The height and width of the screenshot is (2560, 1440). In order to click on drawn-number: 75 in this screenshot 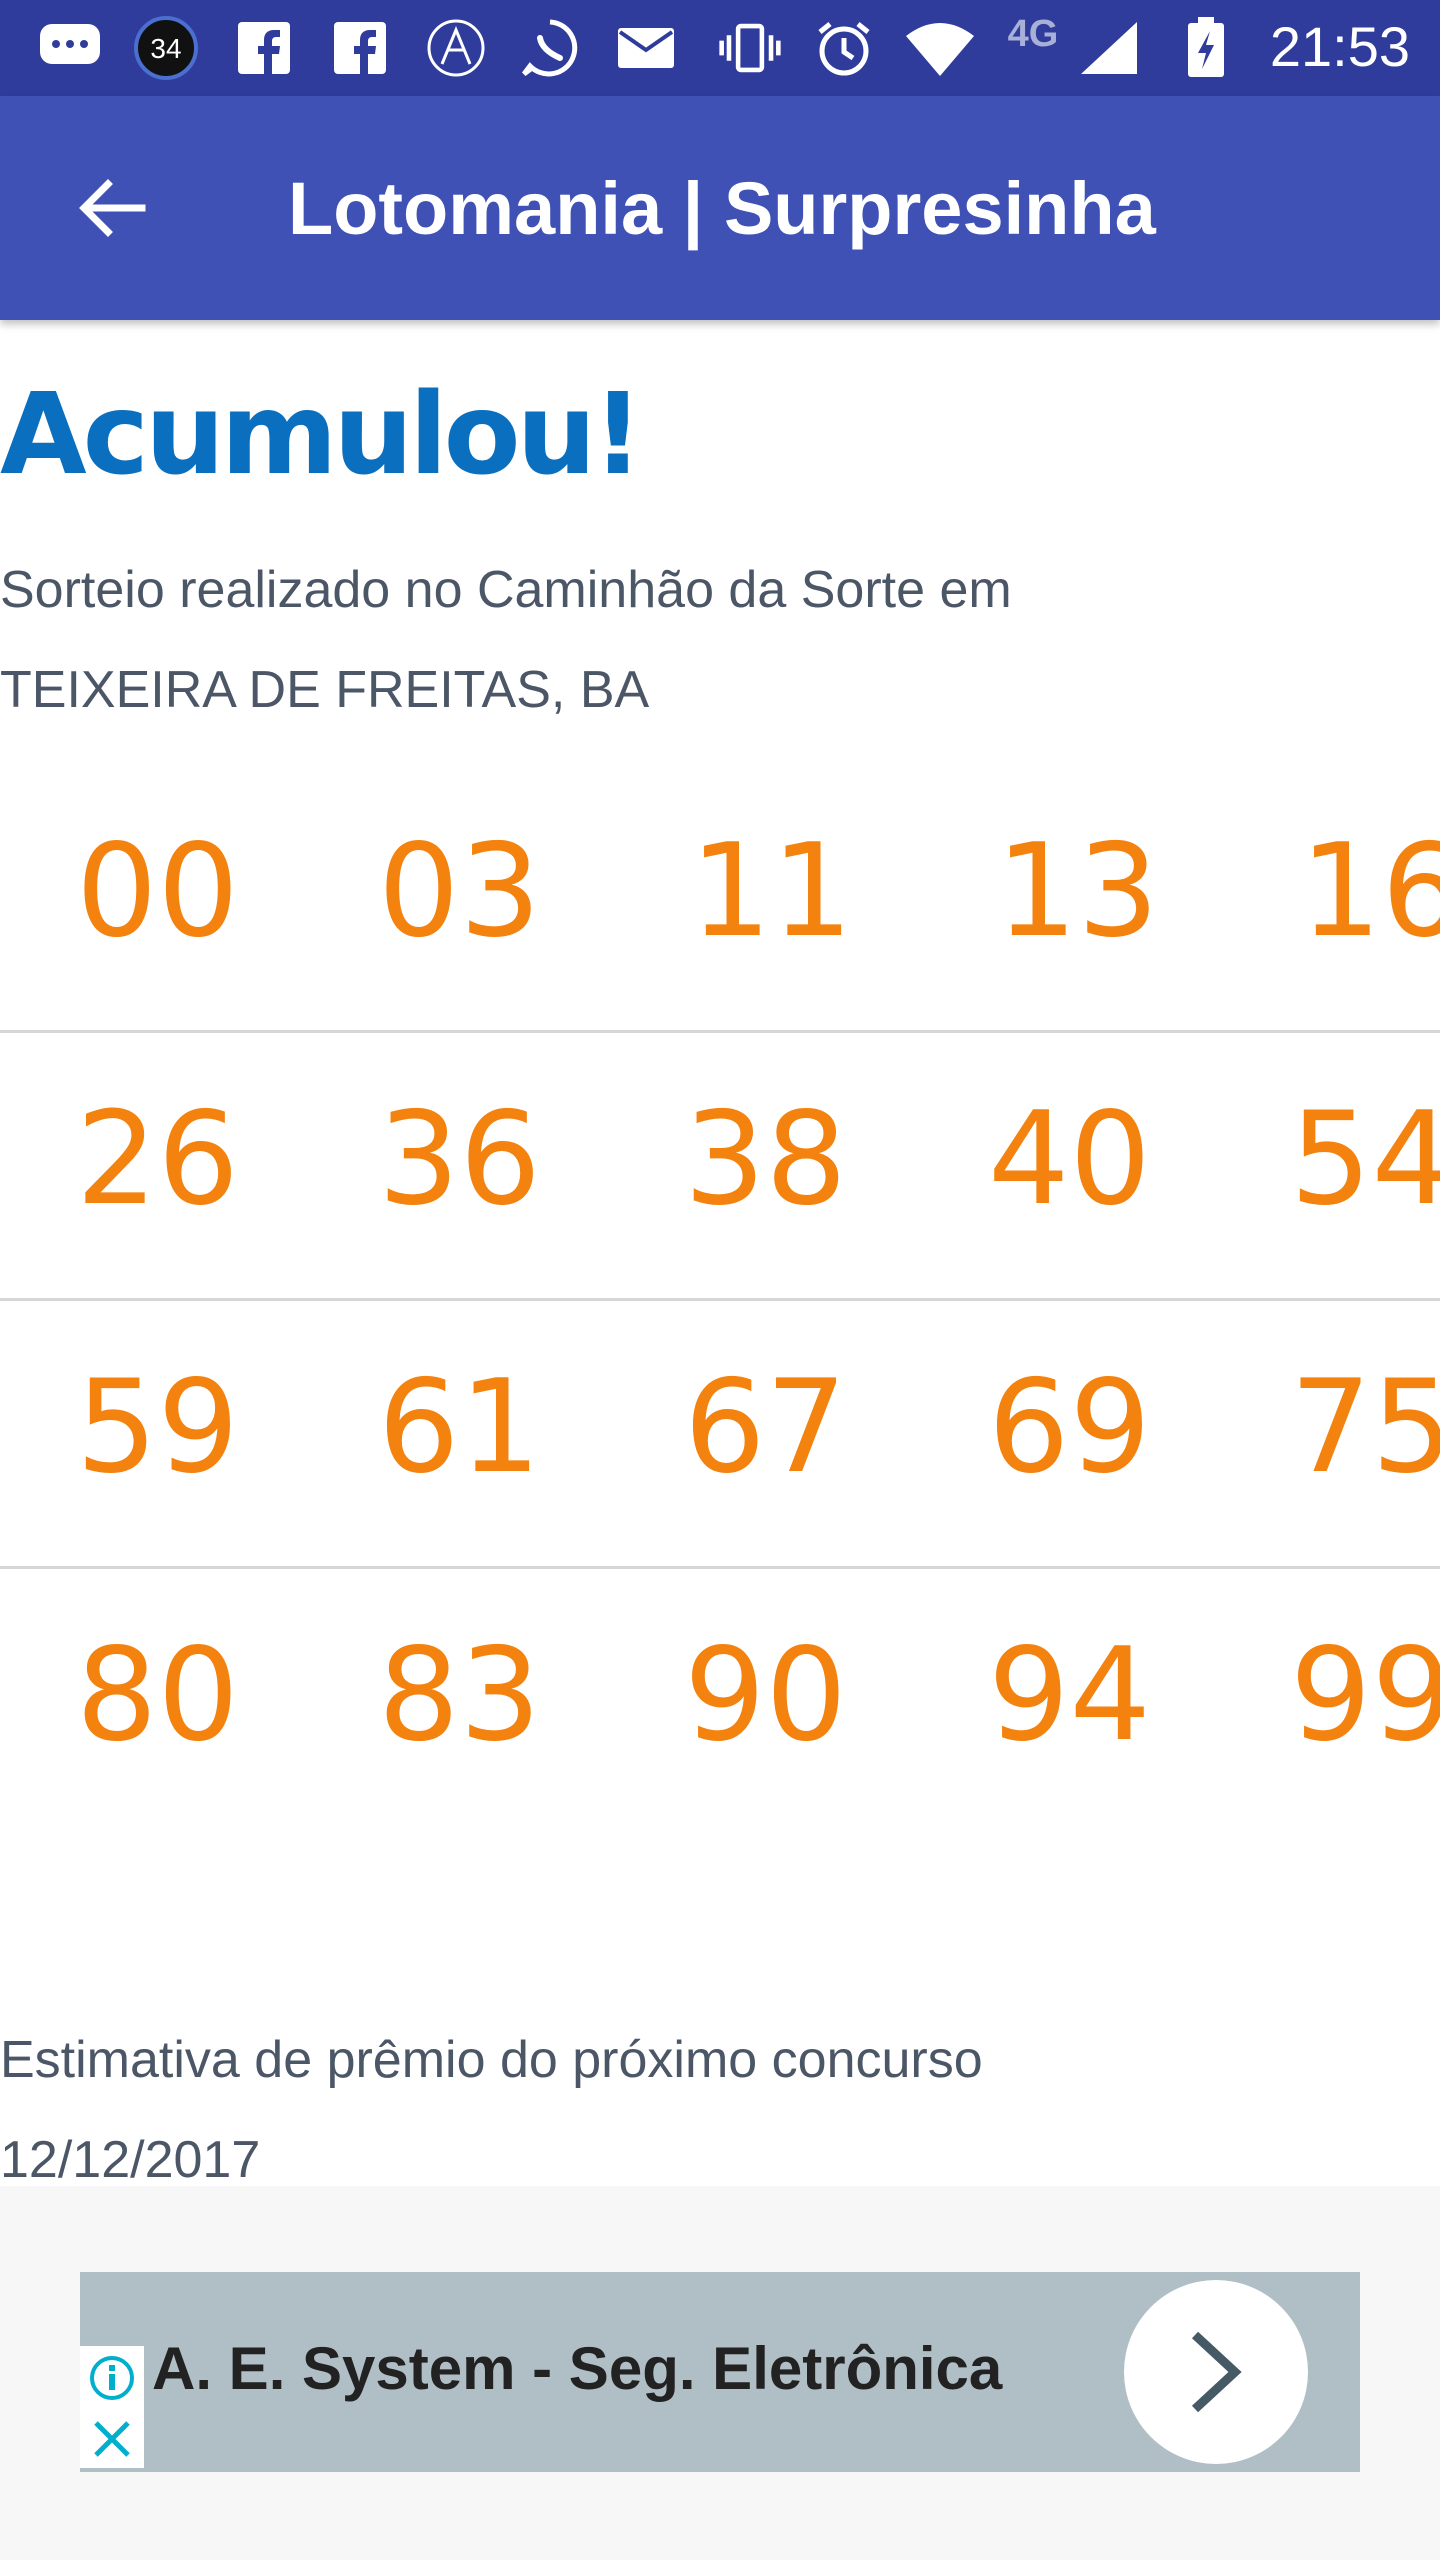, I will do `click(1365, 1427)`.